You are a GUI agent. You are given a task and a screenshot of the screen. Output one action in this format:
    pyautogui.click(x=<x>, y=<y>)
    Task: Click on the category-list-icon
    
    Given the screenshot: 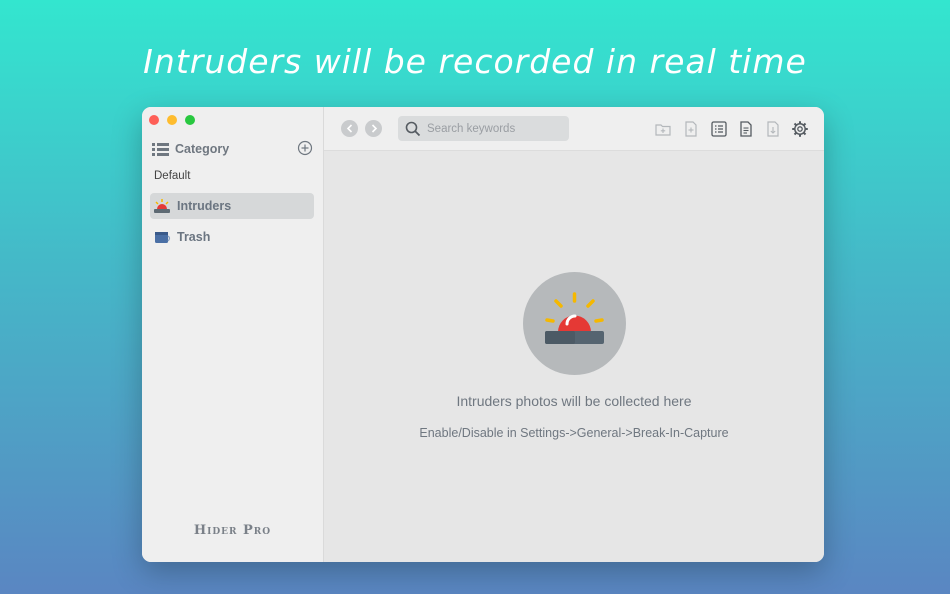 What is the action you would take?
    pyautogui.click(x=160, y=149)
    